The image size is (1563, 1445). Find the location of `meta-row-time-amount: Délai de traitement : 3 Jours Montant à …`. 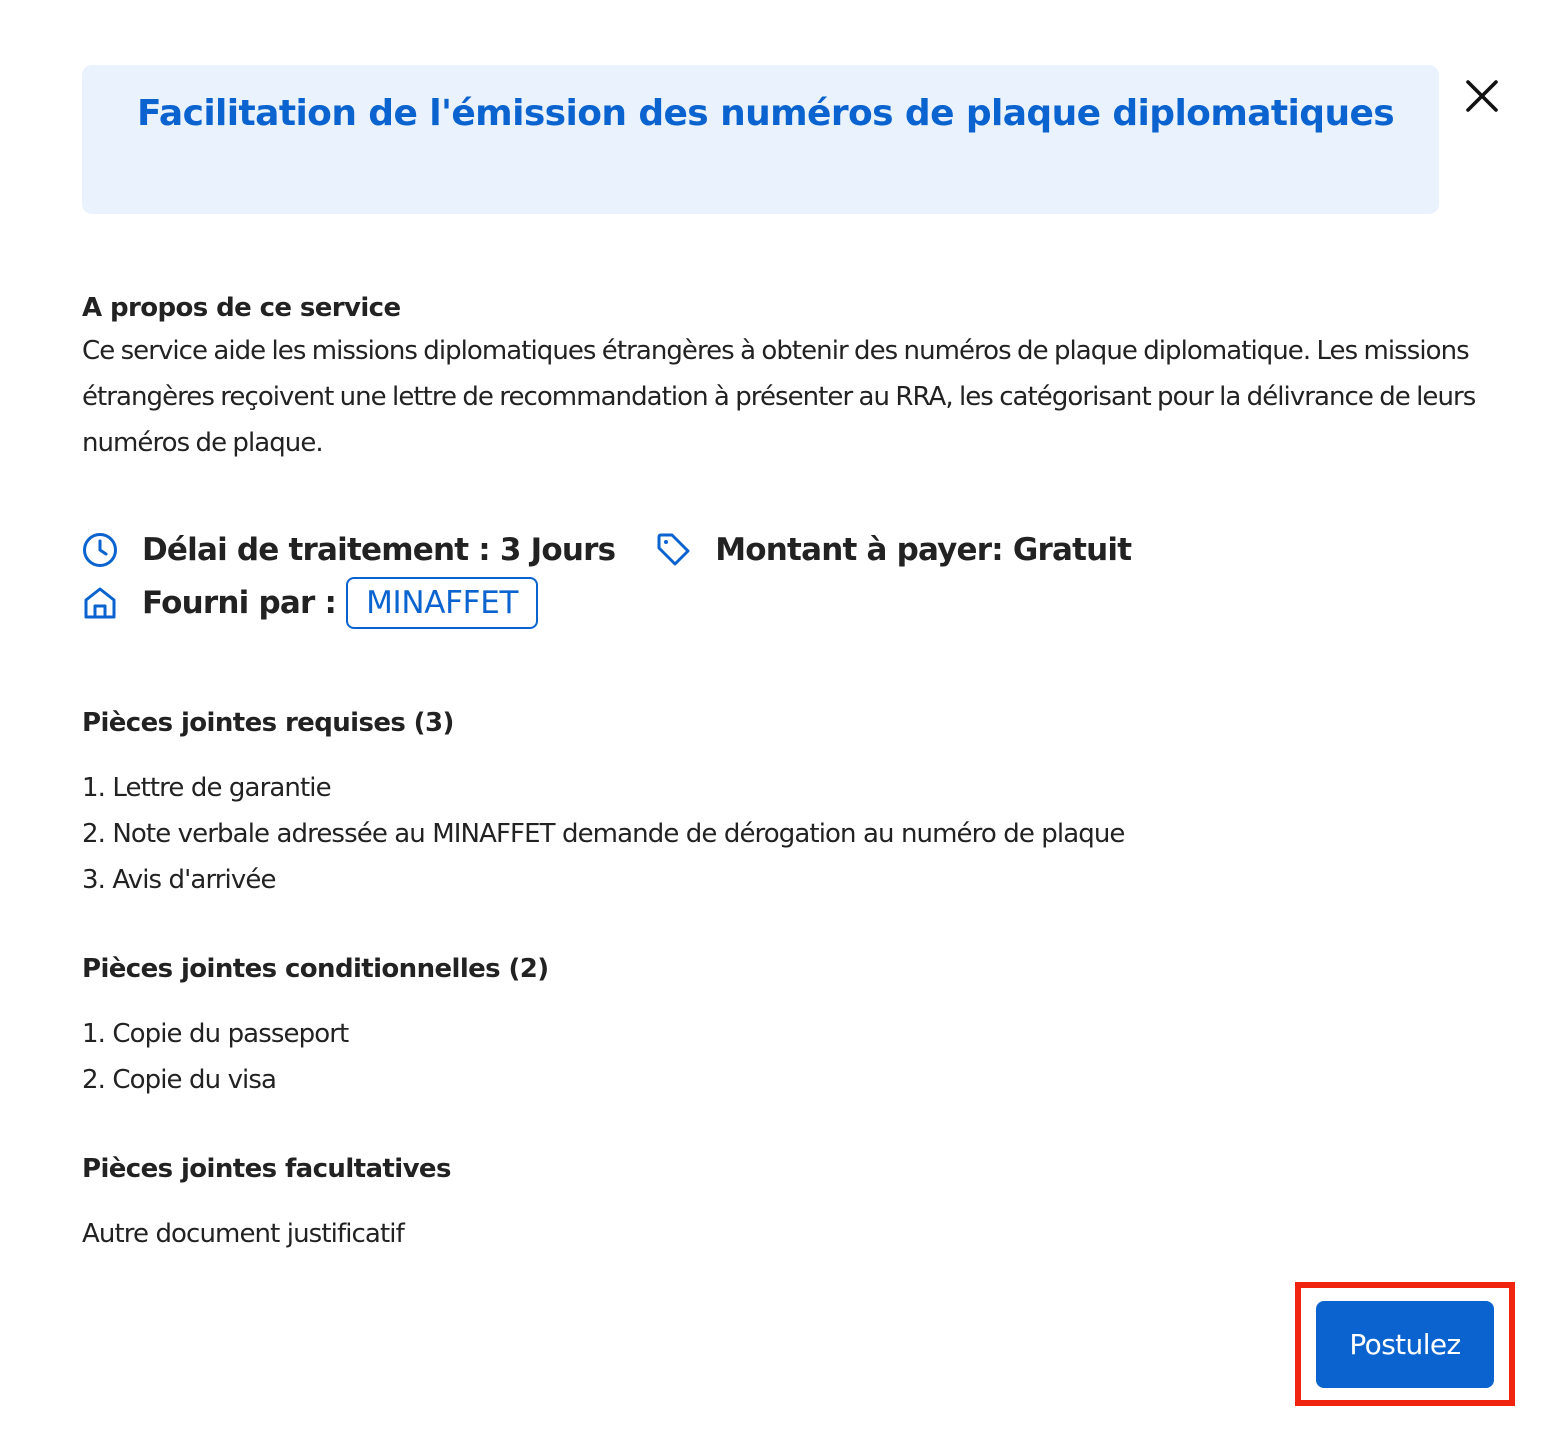

meta-row-time-amount: Délai de traitement : 3 Jours Montant à … is located at coordinates (607, 550).